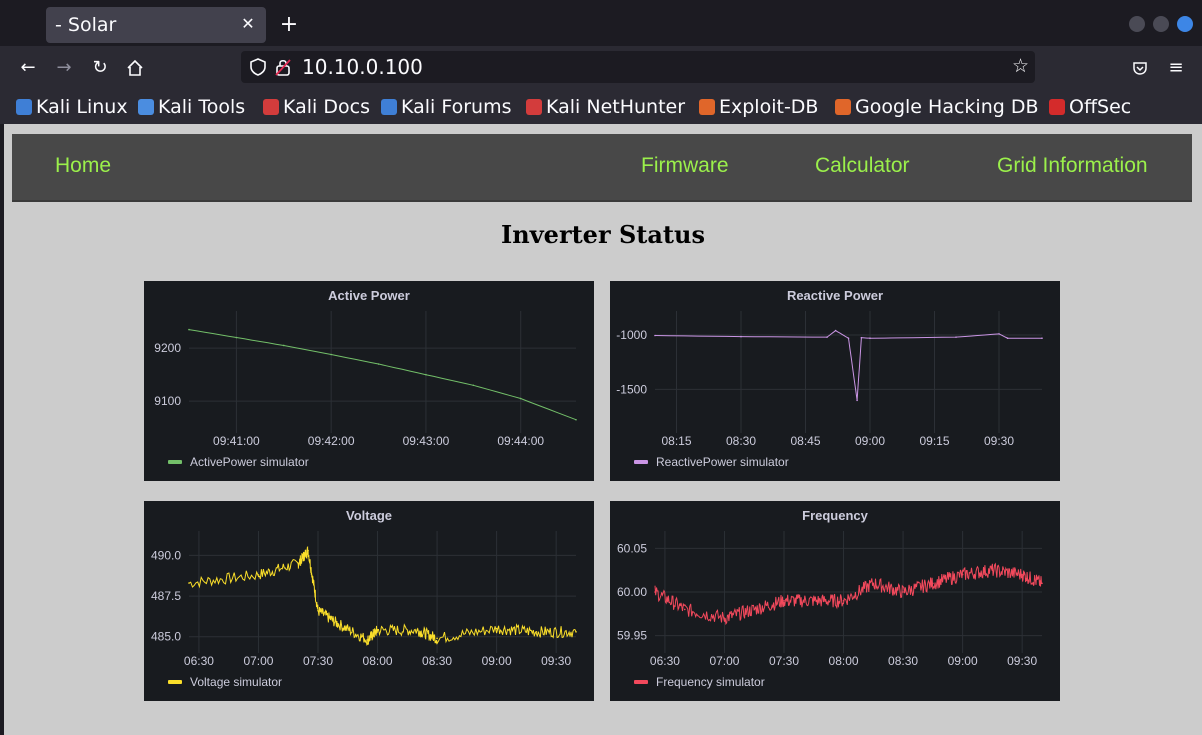  I want to click on insecure-lock-icon, so click(283, 67).